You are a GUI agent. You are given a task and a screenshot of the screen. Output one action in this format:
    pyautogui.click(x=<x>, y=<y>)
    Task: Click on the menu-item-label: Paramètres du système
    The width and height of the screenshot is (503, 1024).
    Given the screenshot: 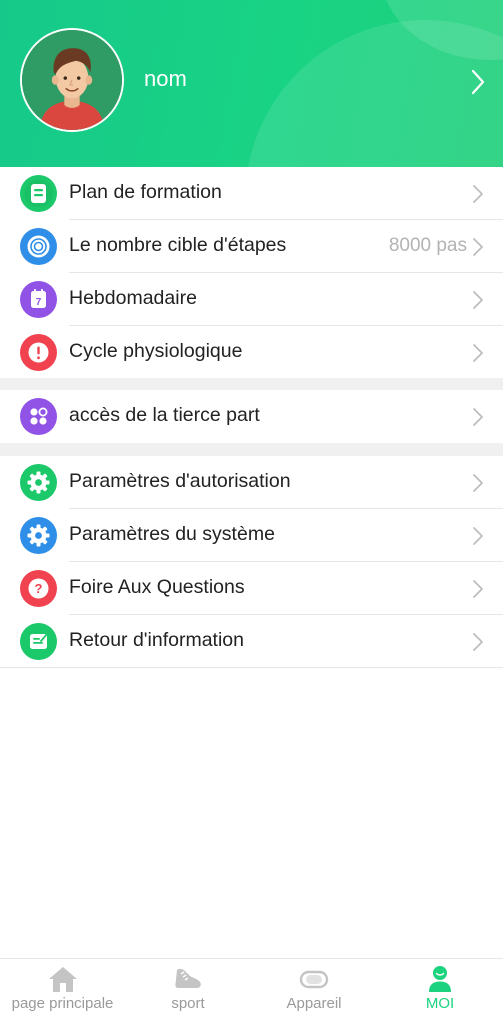 What is the action you would take?
    pyautogui.click(x=172, y=534)
    